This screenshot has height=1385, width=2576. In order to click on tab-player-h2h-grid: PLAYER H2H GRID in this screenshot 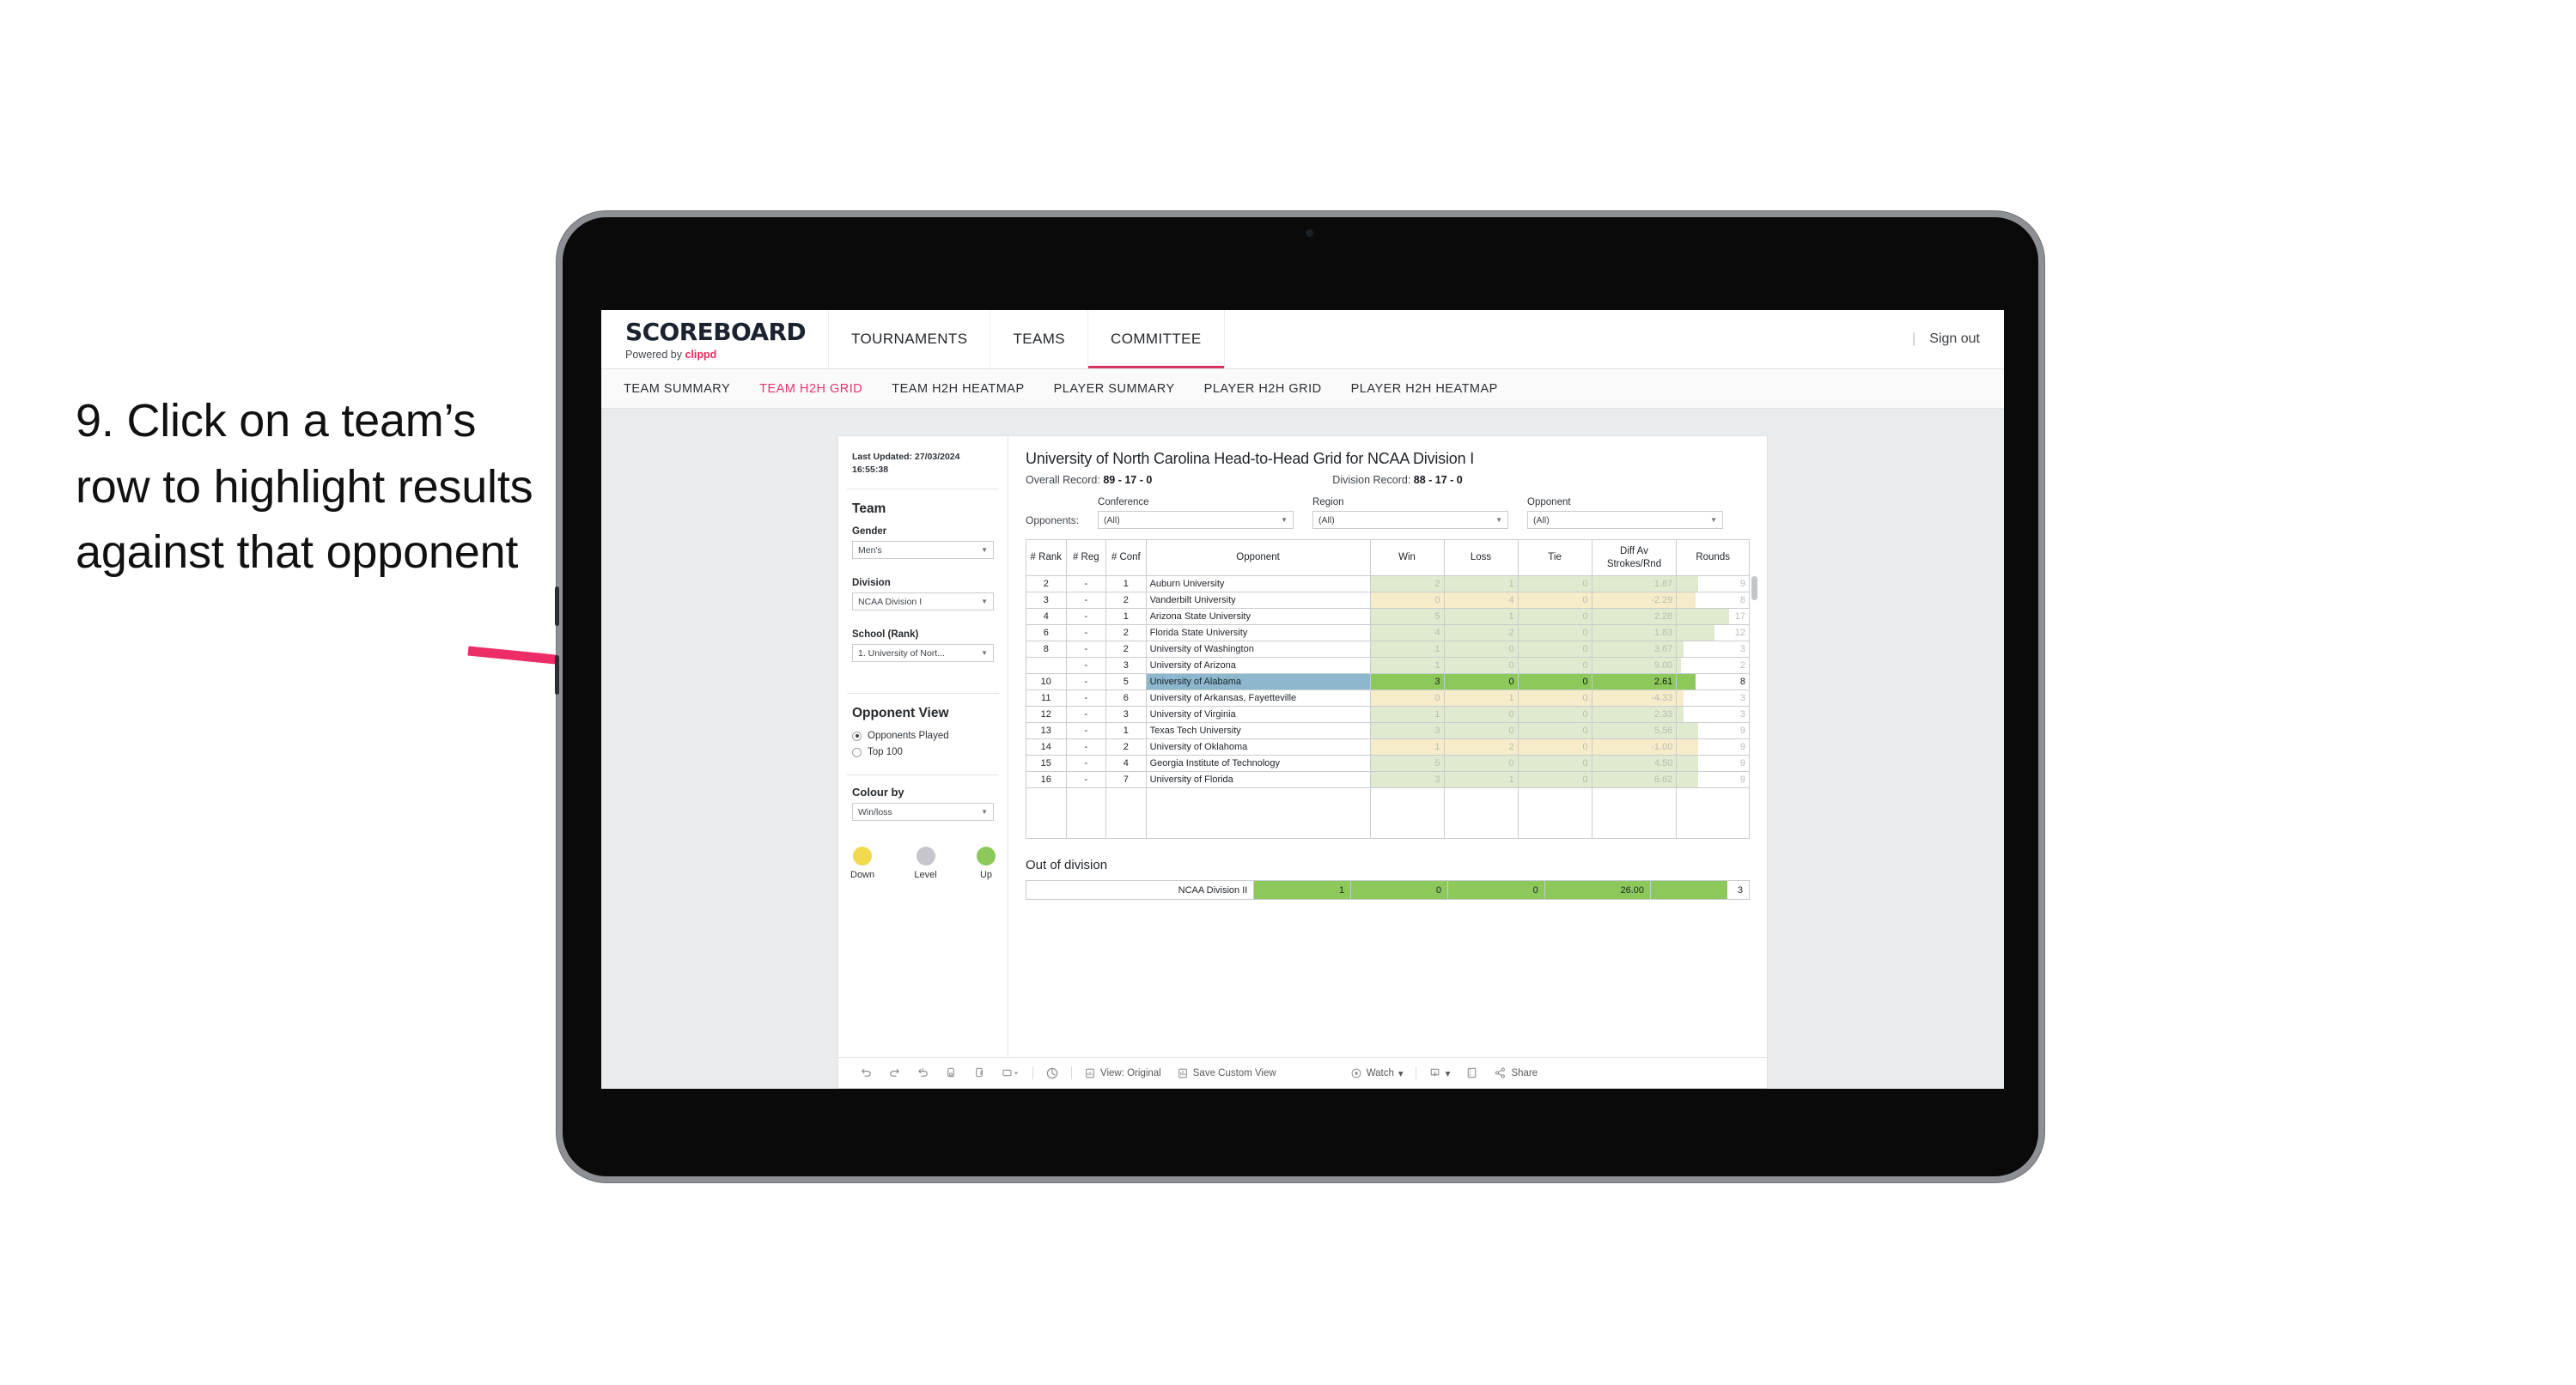, I will do `click(1263, 389)`.